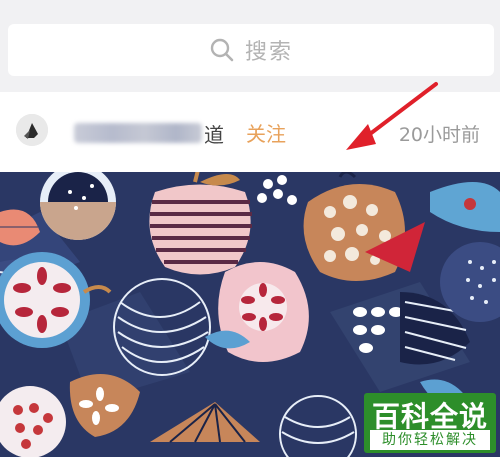  I want to click on search-icon, so click(222, 50).